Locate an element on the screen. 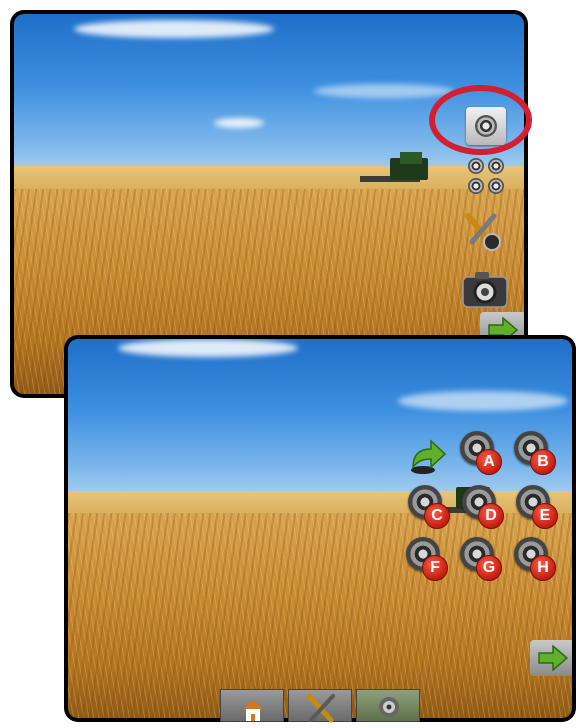 Image resolution: width=576 pixels, height=728 pixels. quad-camera-icon is located at coordinates (476, 166).